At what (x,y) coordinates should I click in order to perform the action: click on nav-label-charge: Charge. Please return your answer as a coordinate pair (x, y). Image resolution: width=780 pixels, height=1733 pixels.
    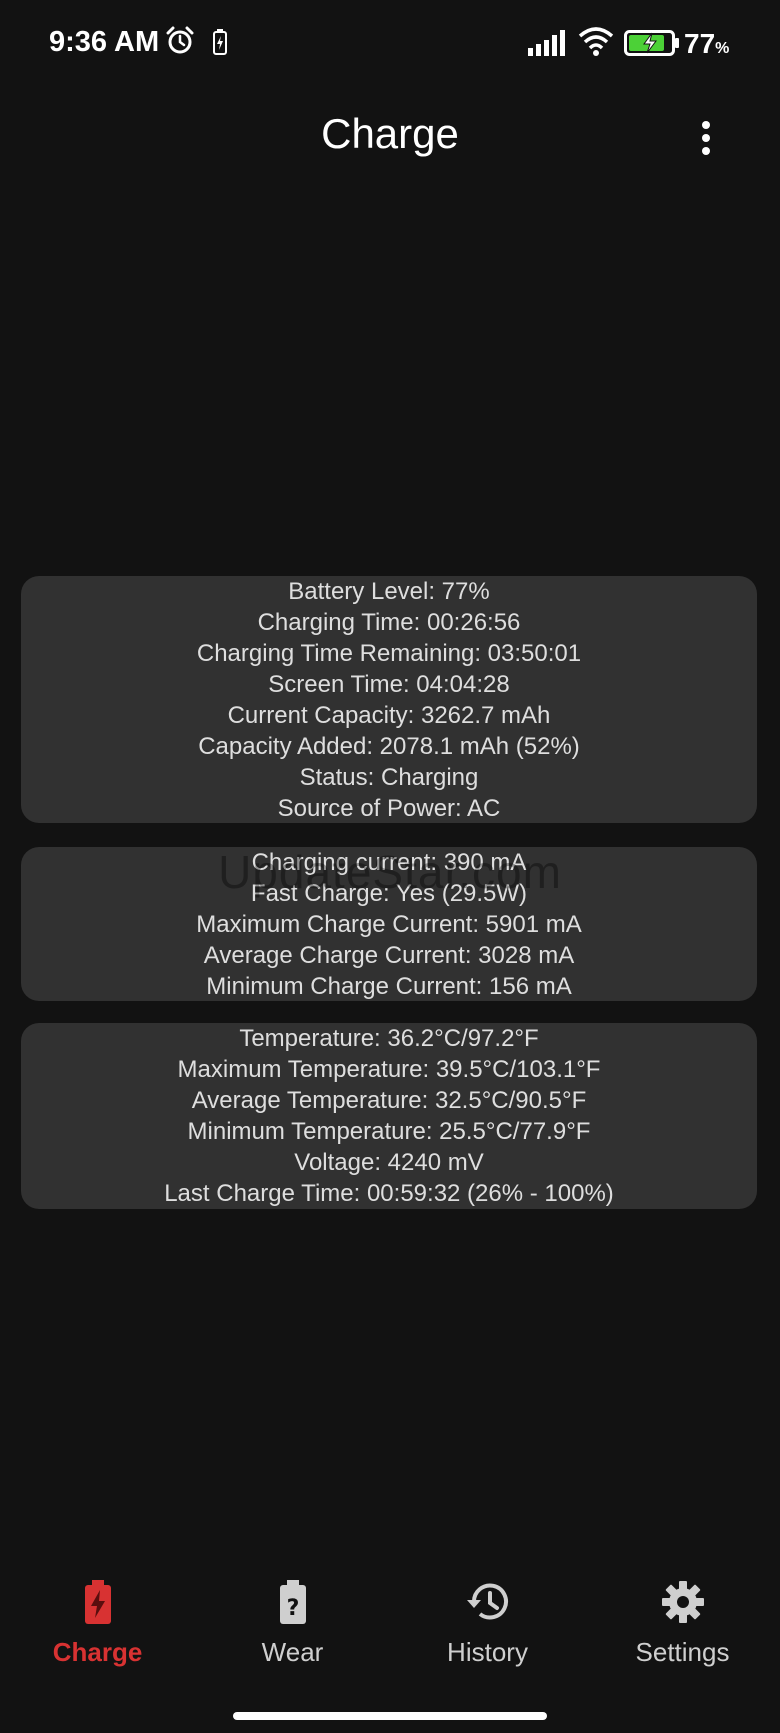
    Looking at the image, I should click on (97, 1652).